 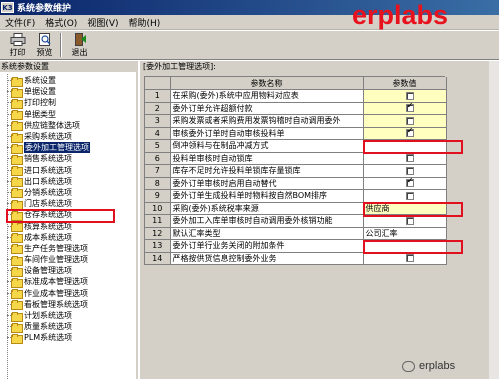 What do you see at coordinates (145, 22) in the screenshot?
I see `menu-help: 帮助(H)` at bounding box center [145, 22].